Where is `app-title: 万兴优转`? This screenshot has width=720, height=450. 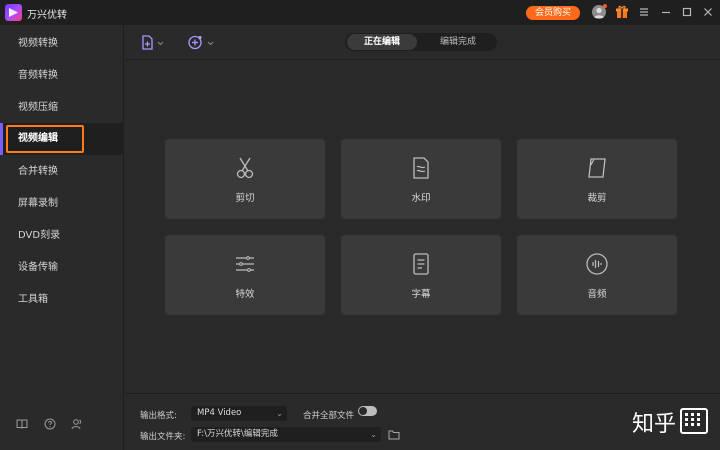 app-title: 万兴优转 is located at coordinates (47, 15).